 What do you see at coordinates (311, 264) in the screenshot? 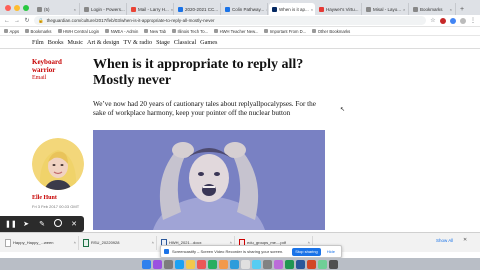
I see `powerpoint-icon` at bounding box center [311, 264].